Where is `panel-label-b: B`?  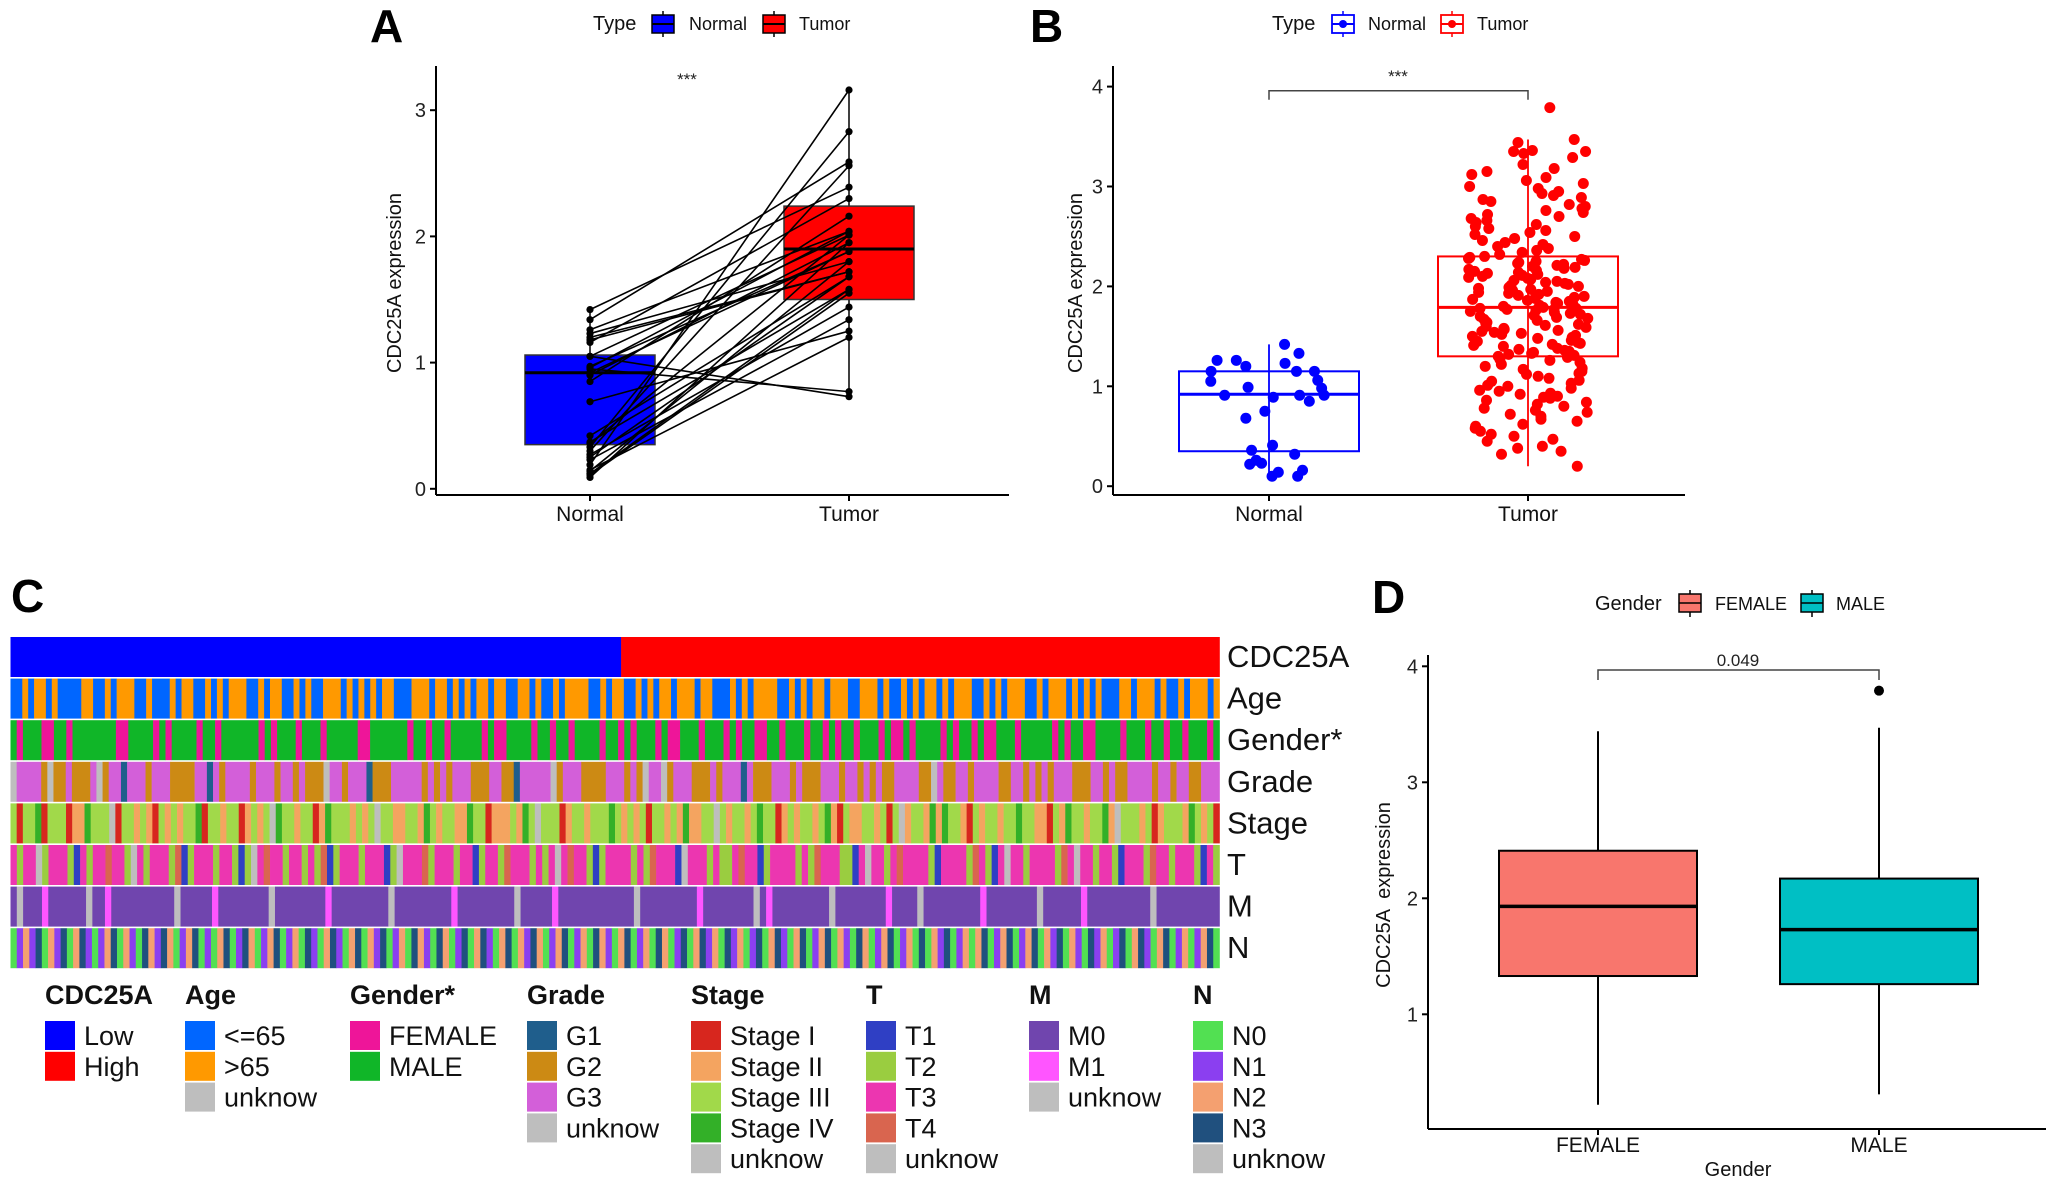
panel-label-b: B is located at coordinates (1046, 26).